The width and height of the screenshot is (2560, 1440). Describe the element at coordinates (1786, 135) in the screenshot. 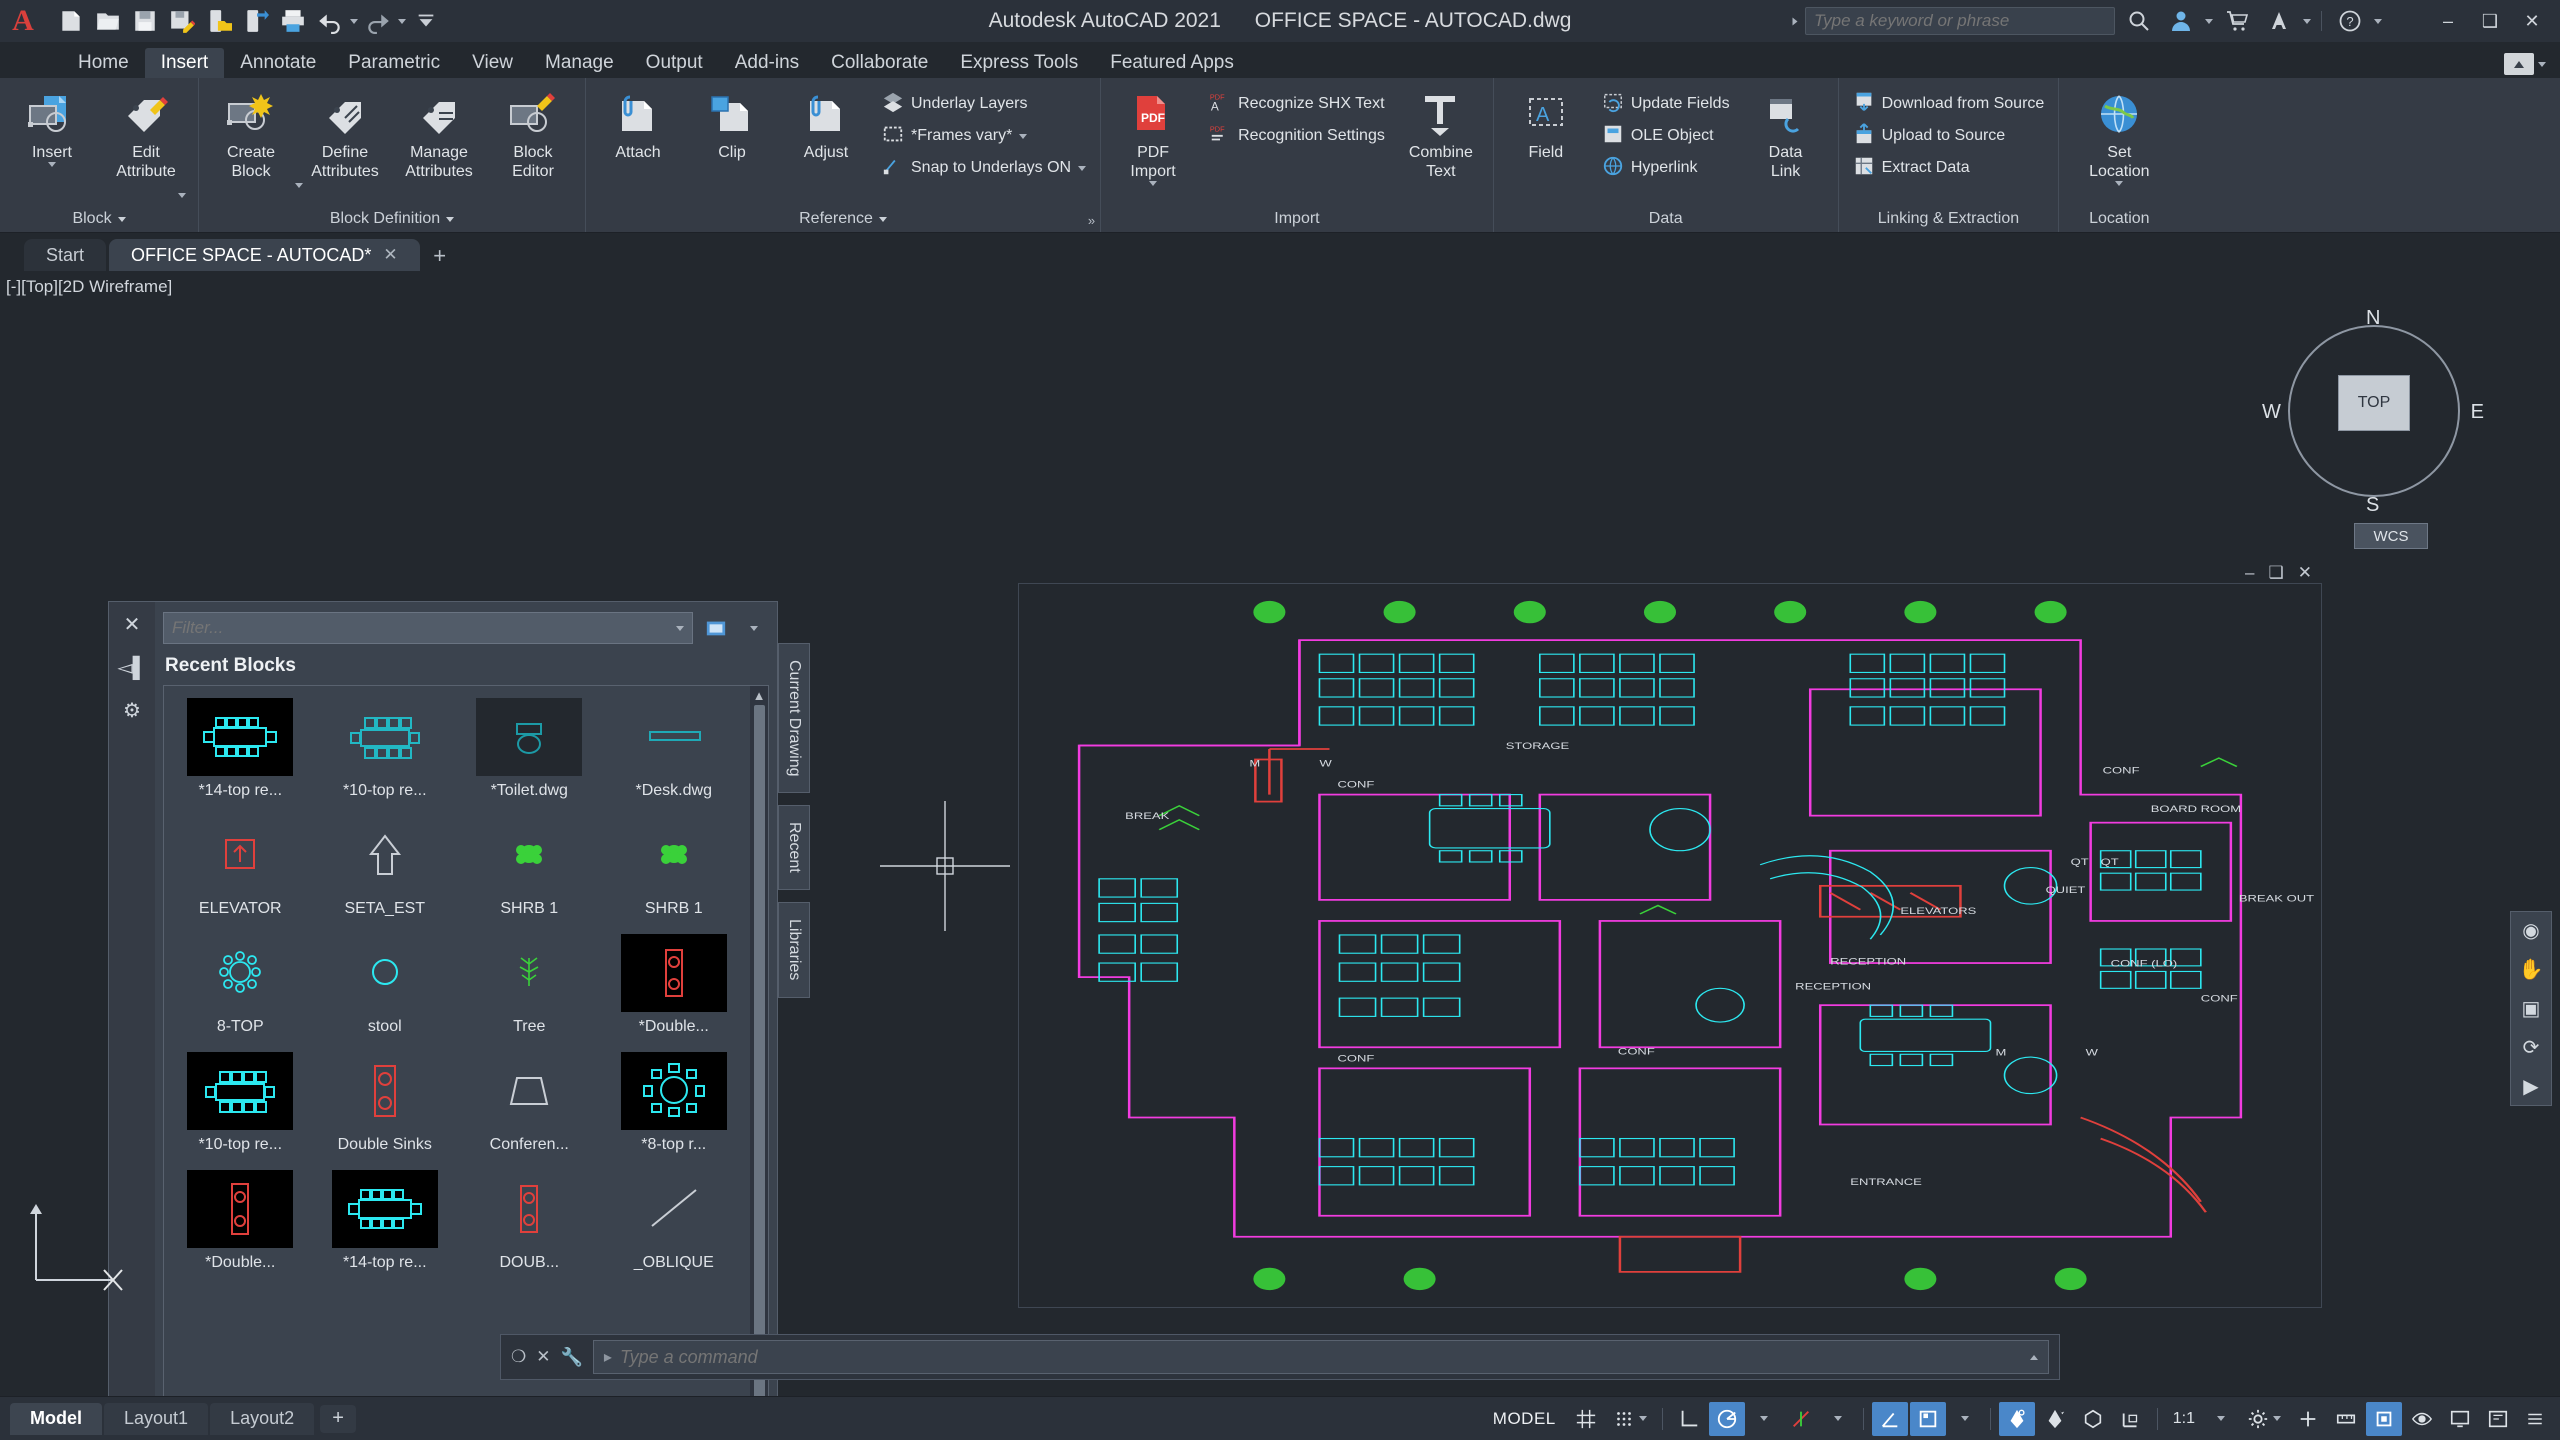

I see `data-link-button: Data Link` at that location.